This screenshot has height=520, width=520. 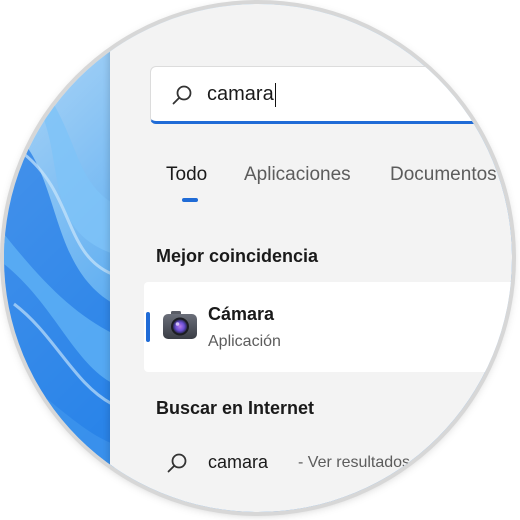 What do you see at coordinates (180, 325) in the screenshot?
I see `camera-icon` at bounding box center [180, 325].